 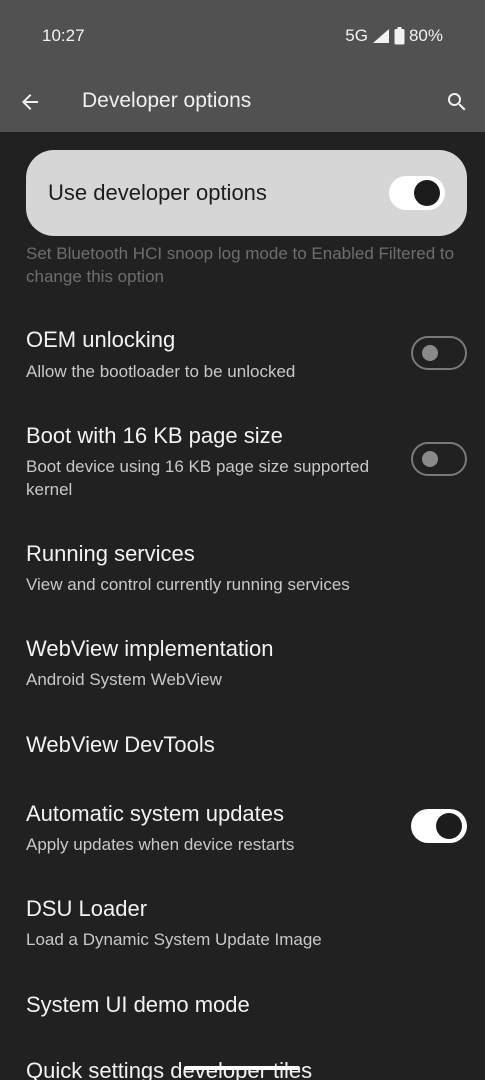 I want to click on master-switch-card: Use developer options, so click(x=246, y=193).